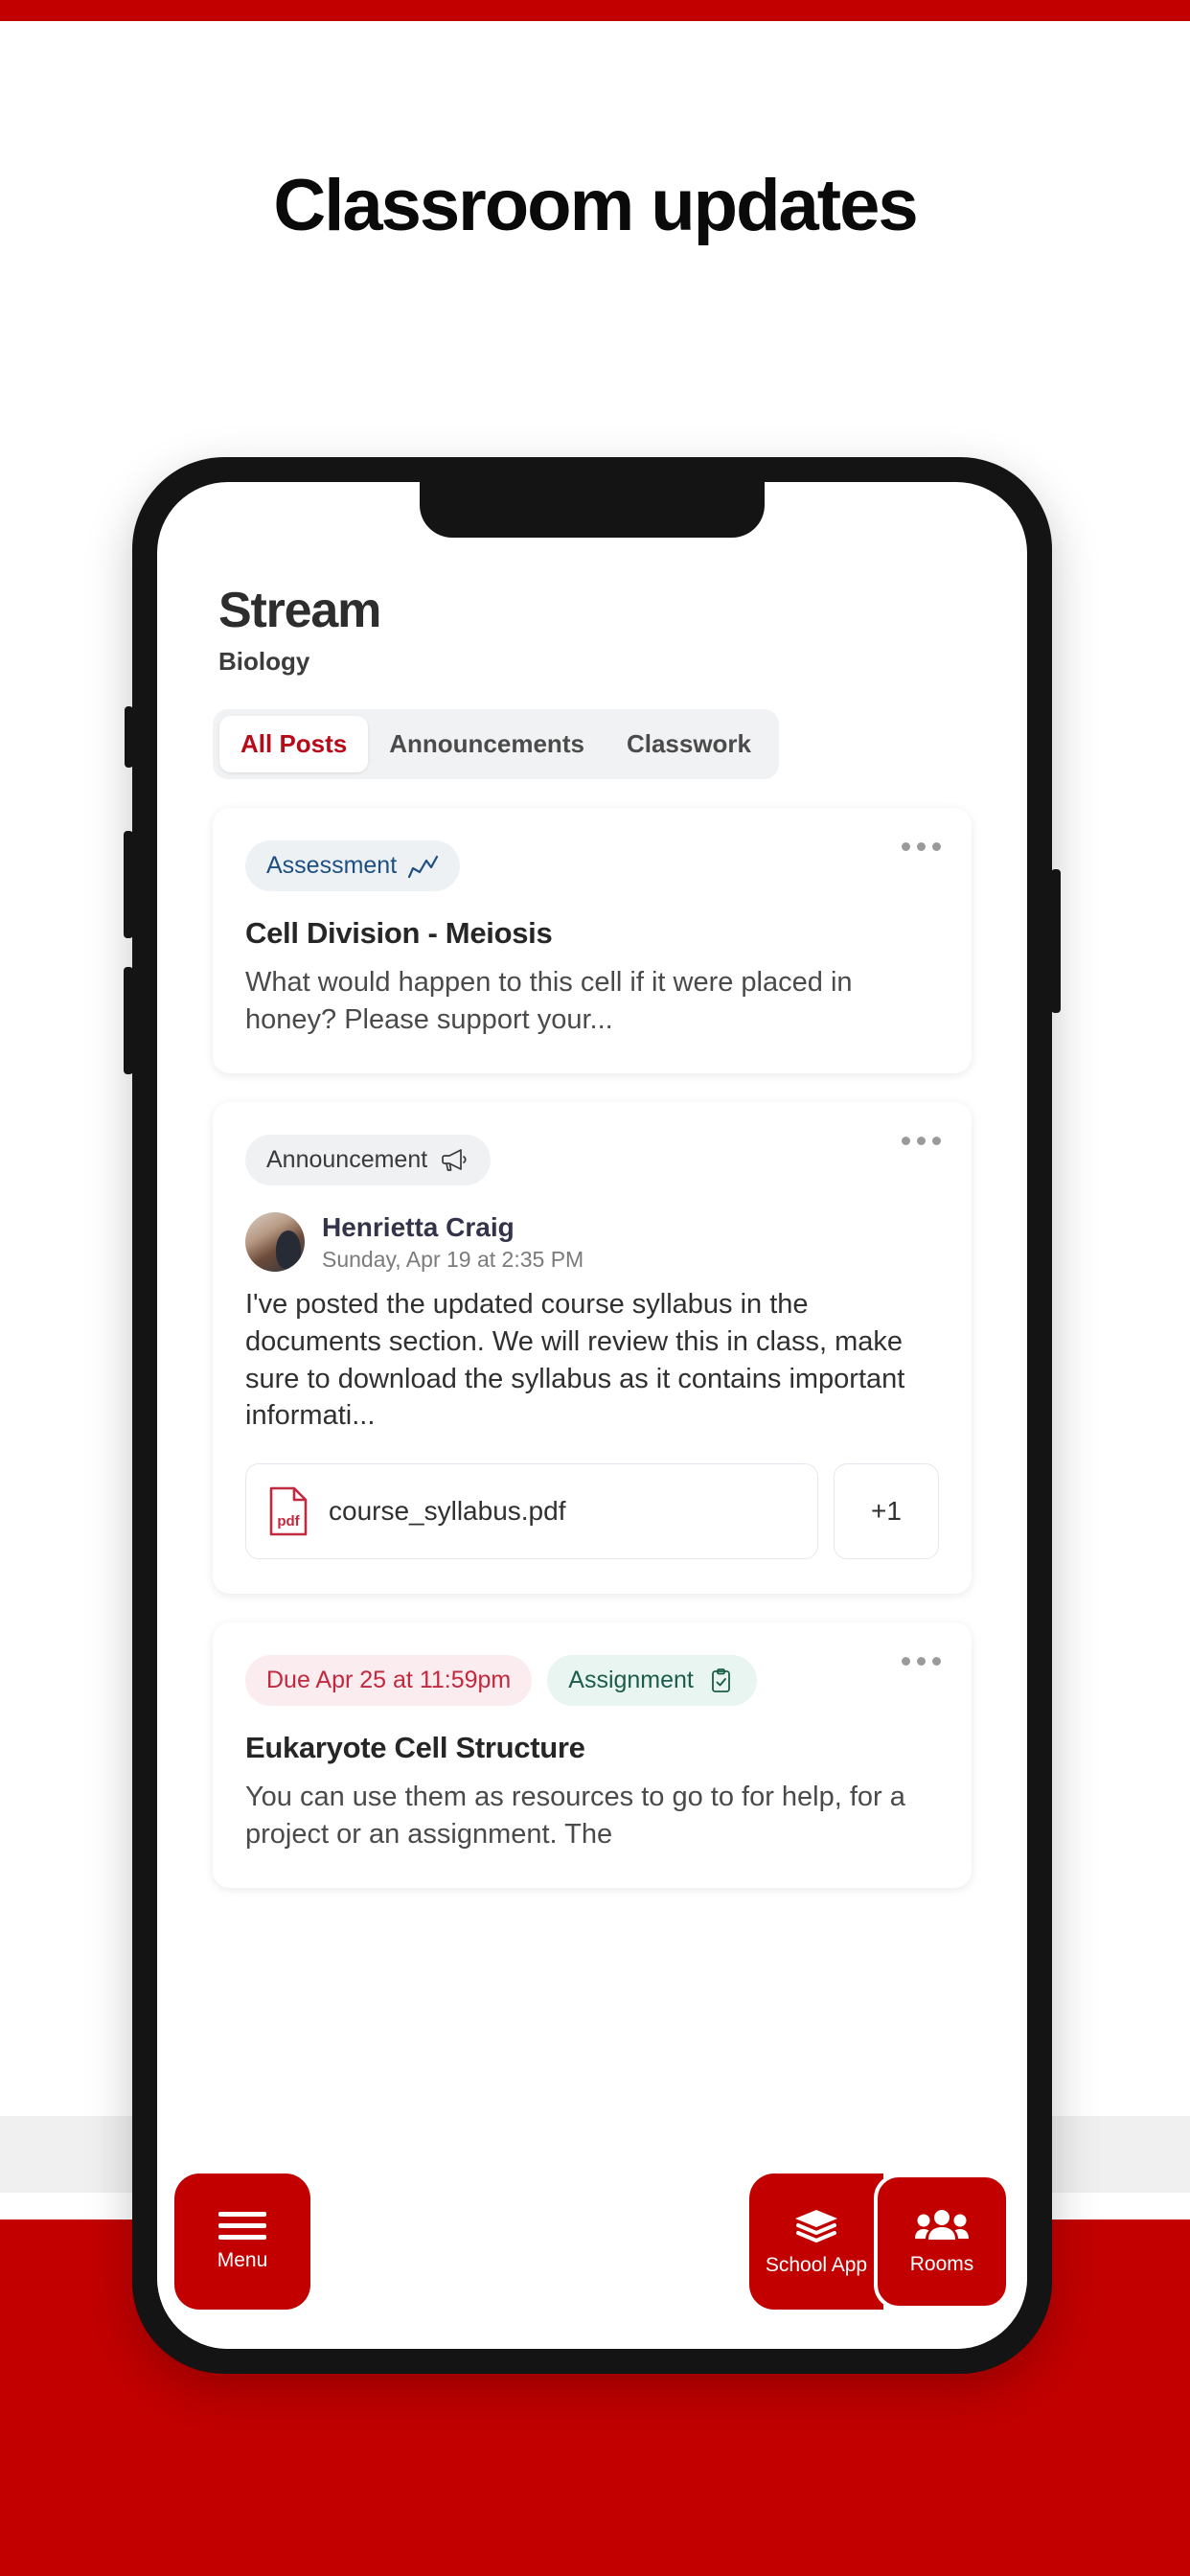 The height and width of the screenshot is (2576, 1190). What do you see at coordinates (887, 1511) in the screenshot?
I see `attachment-more-button: +1` at bounding box center [887, 1511].